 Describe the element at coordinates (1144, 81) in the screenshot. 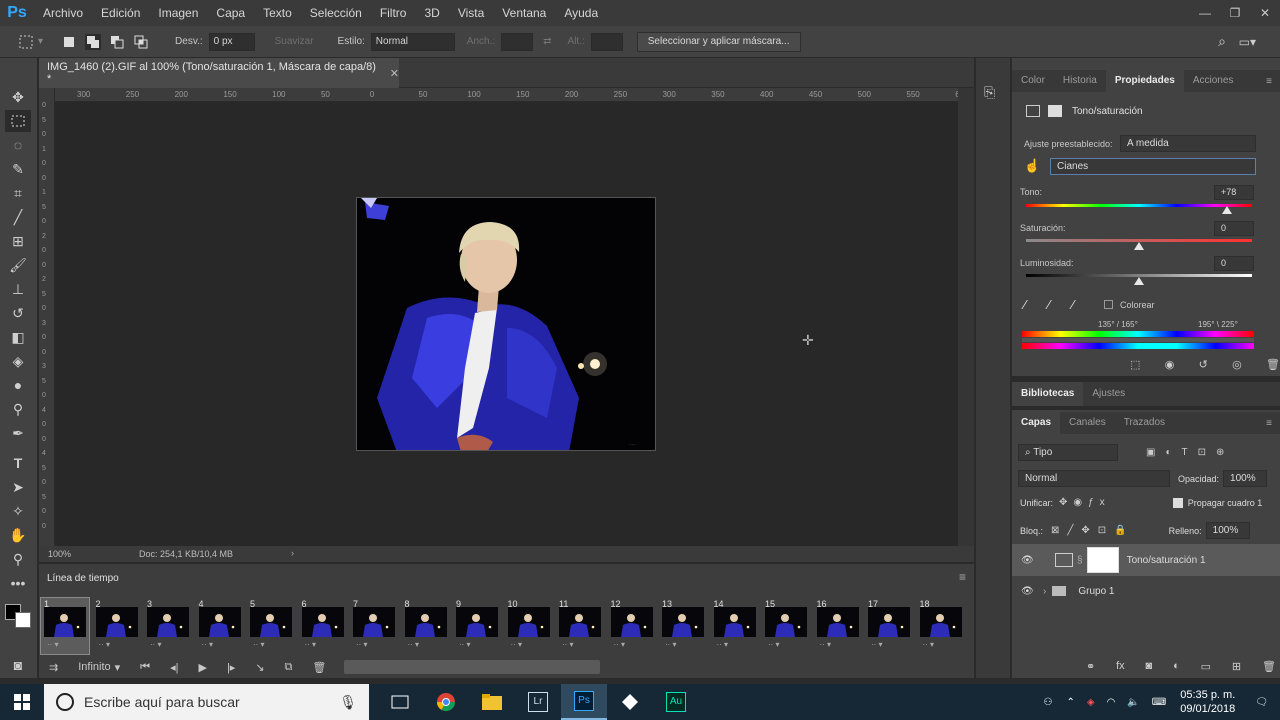

I see `tab-propiedades: Propiedades` at that location.